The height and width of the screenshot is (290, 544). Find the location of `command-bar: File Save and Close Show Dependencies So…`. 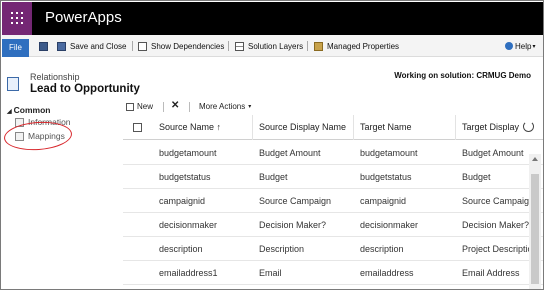

command-bar: File Save and Close Show Dependencies So… is located at coordinates (272, 46).